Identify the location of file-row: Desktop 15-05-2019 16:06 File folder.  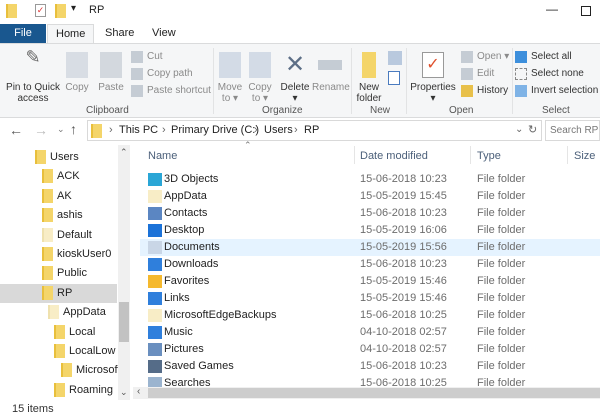
(370, 230).